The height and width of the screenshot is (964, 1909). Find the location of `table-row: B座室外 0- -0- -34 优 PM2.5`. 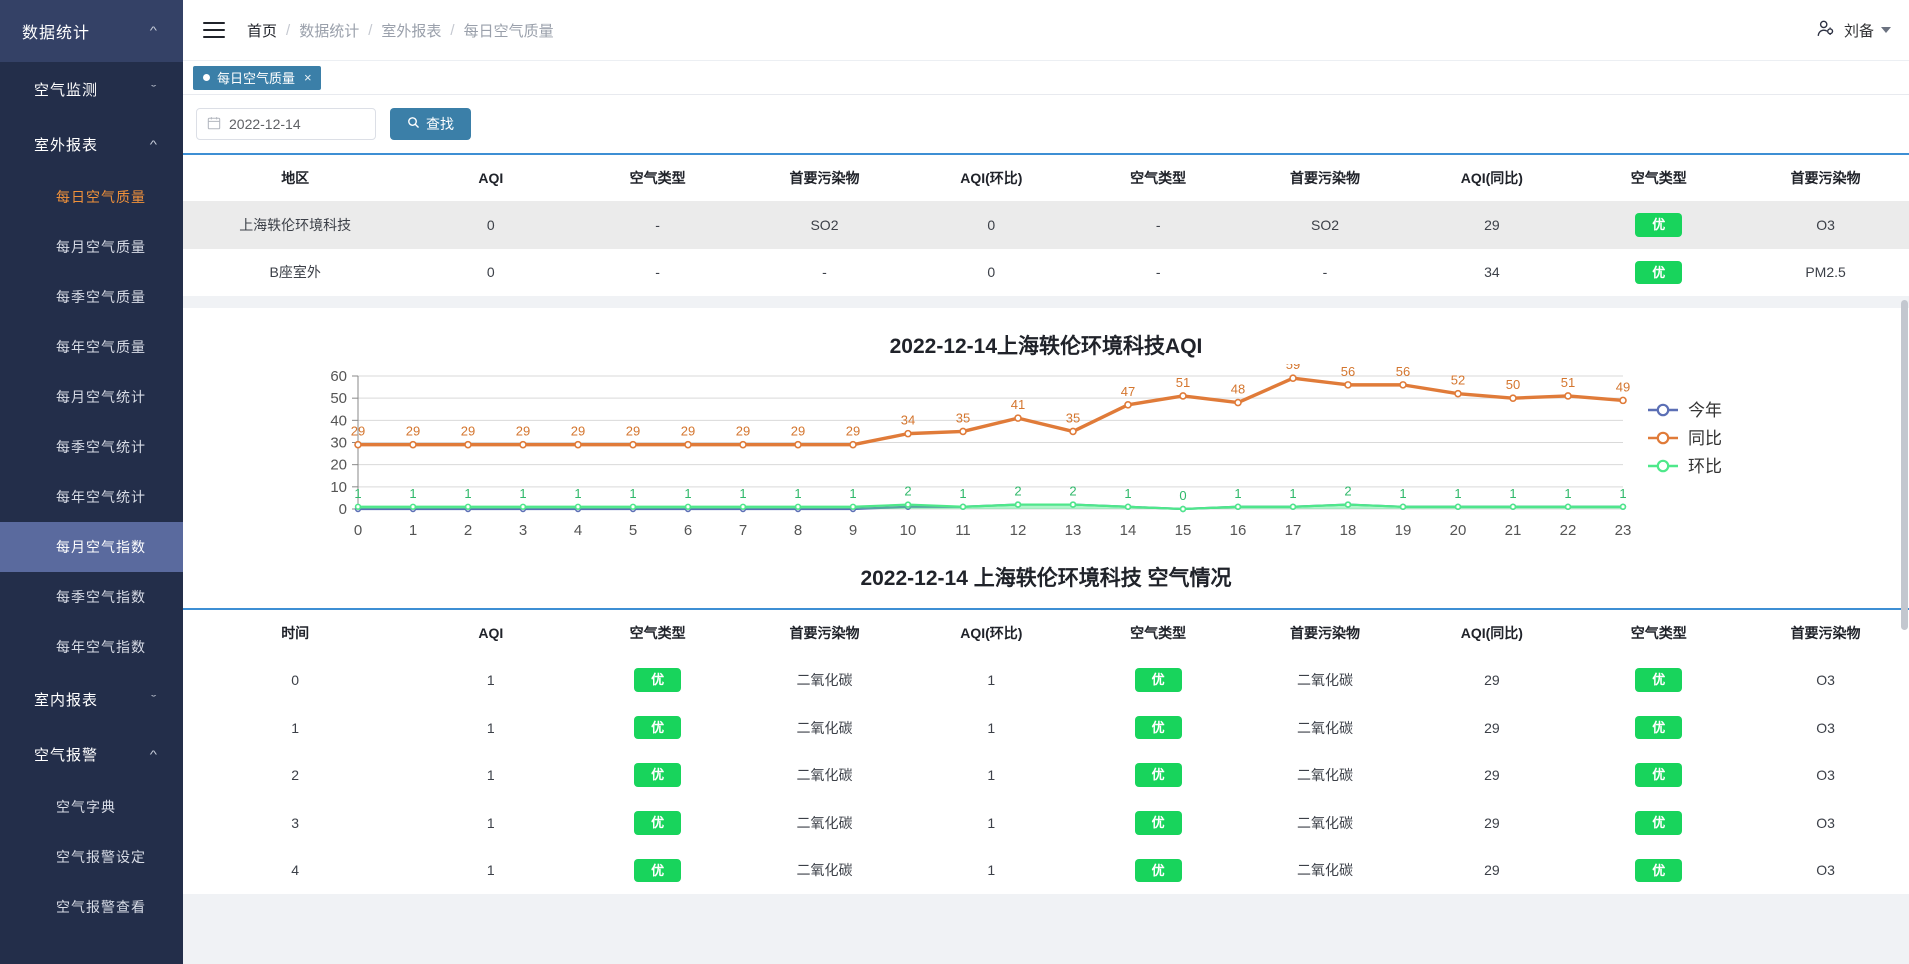

table-row: B座室外 0- -0- -34 优 PM2.5 is located at coordinates (1046, 272).